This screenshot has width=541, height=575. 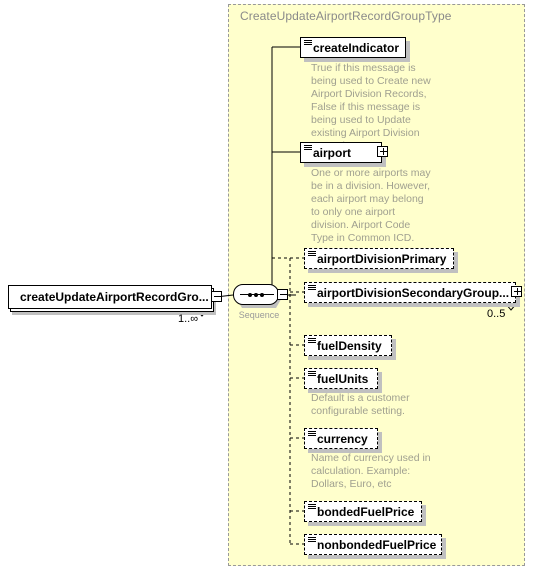 I want to click on element-node-face: createIndicator, so click(x=353, y=47).